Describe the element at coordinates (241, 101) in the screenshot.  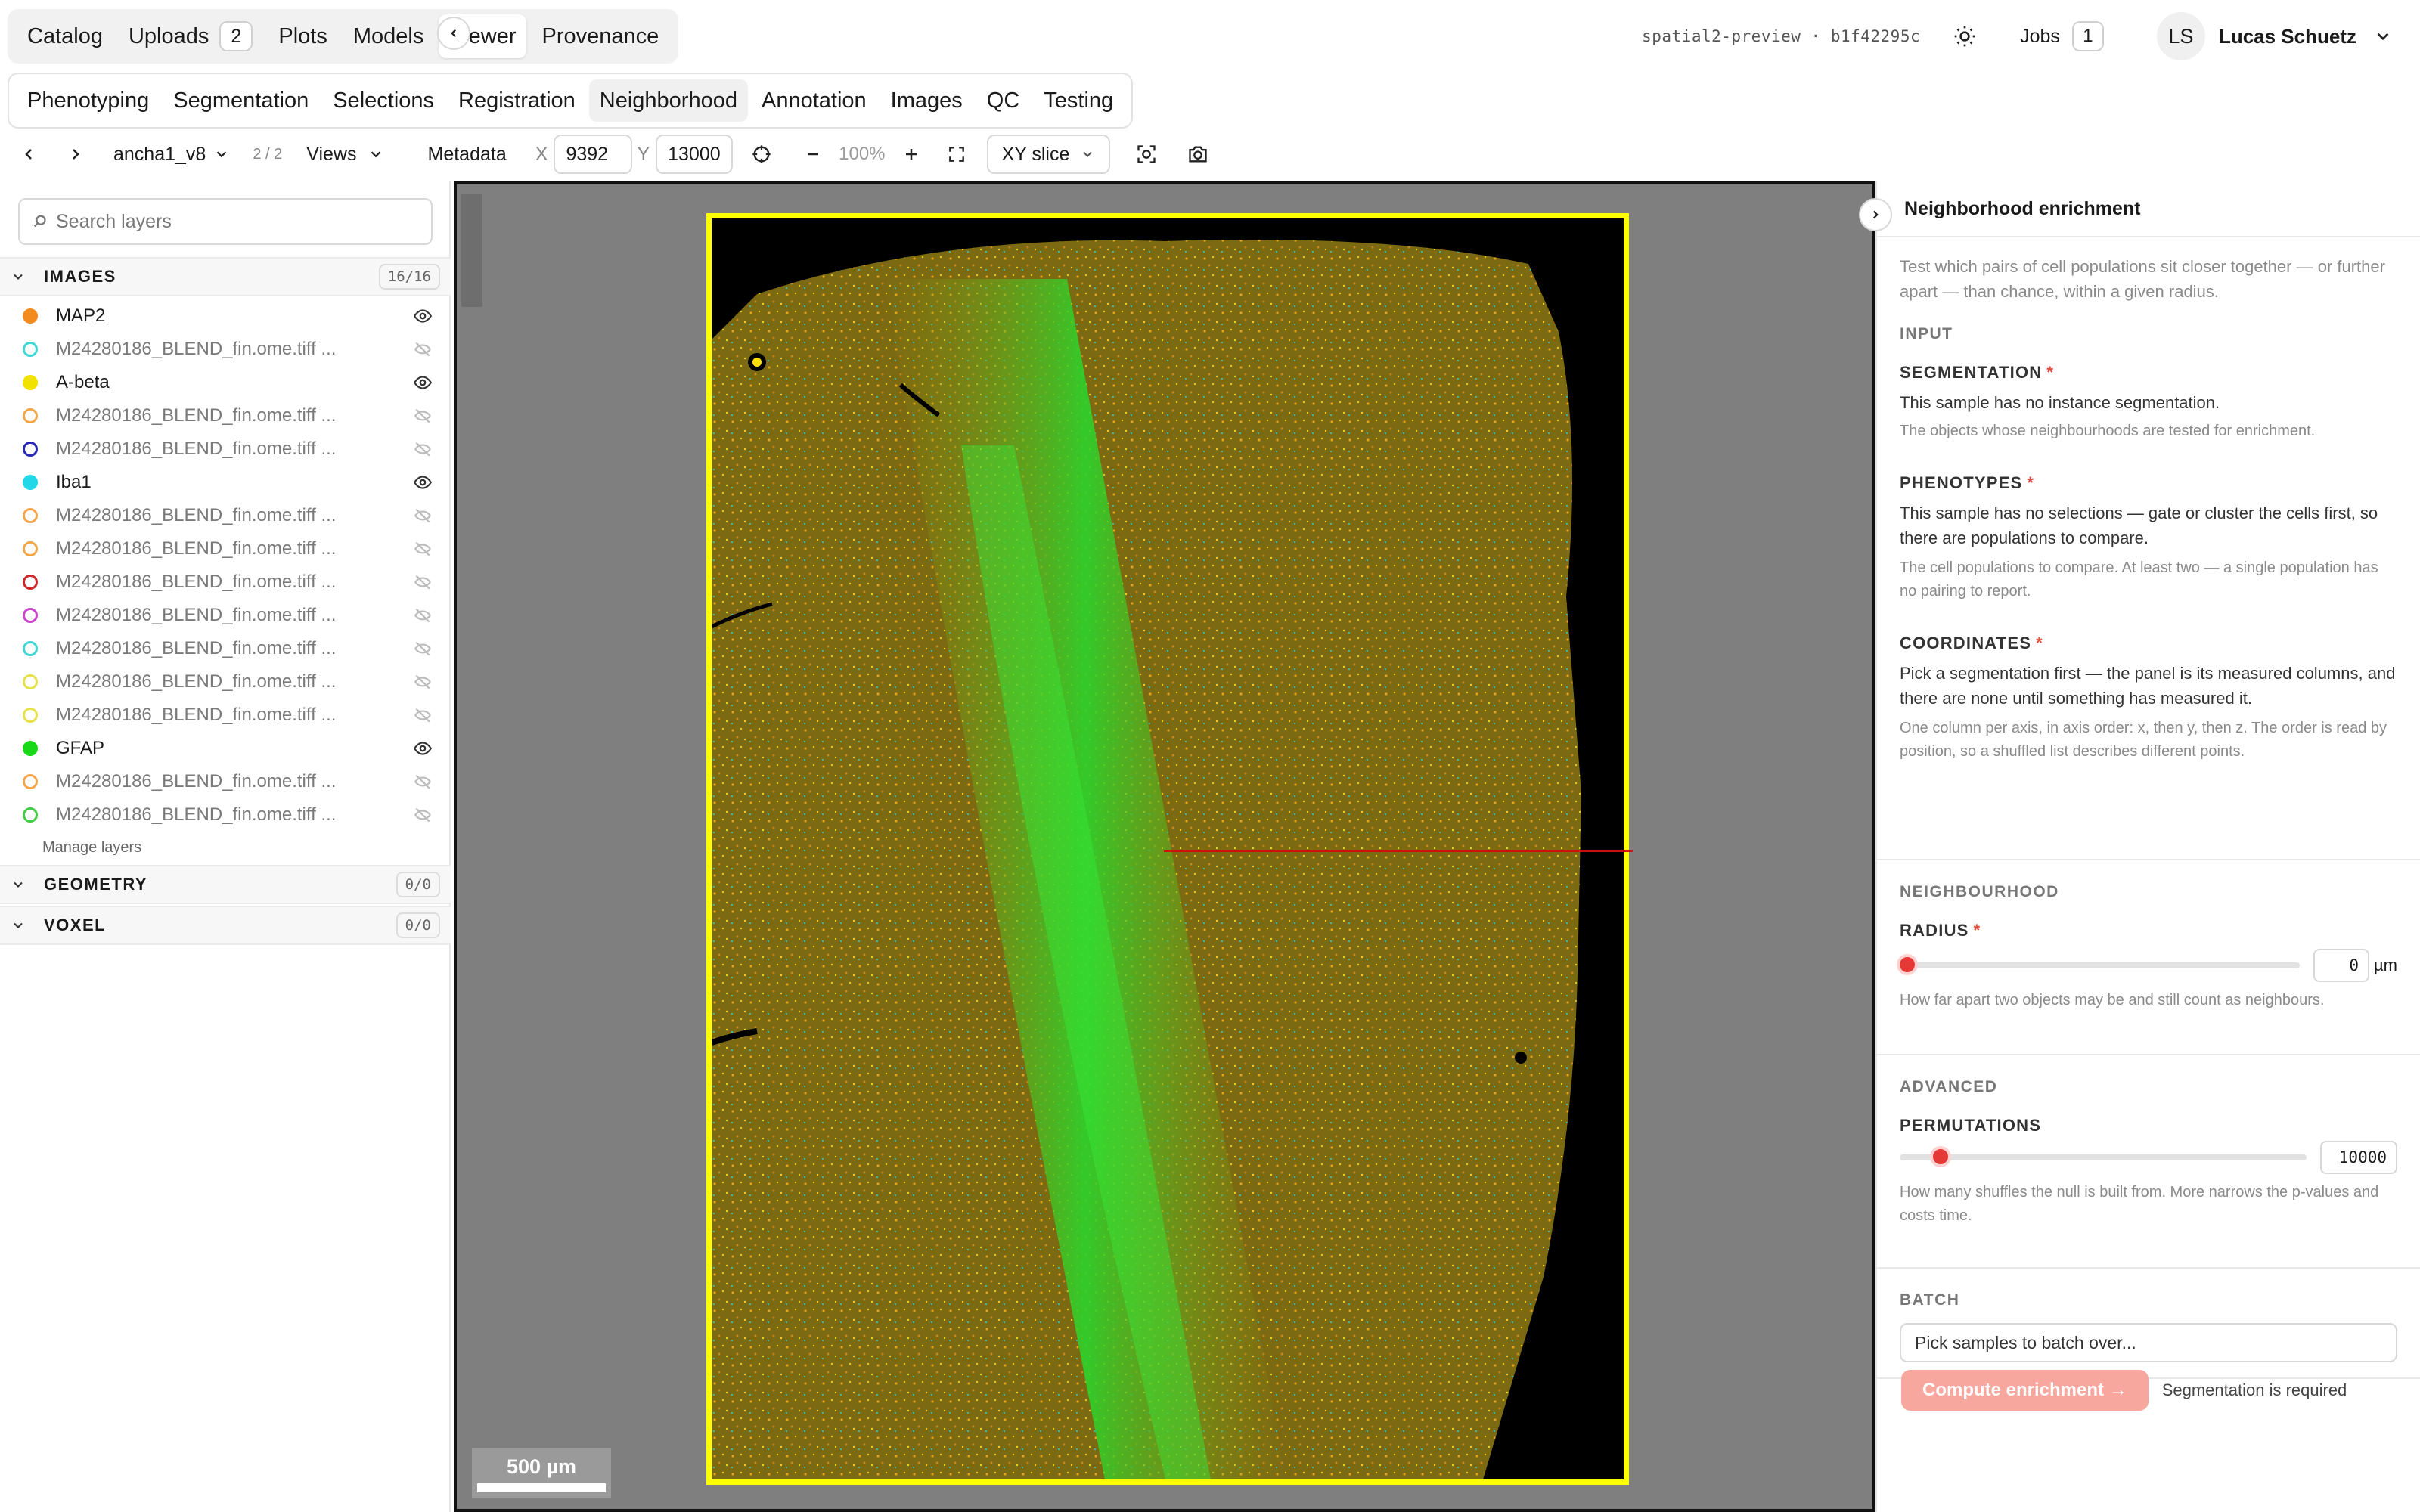
I see `tab-segmentation: Segmentation` at that location.